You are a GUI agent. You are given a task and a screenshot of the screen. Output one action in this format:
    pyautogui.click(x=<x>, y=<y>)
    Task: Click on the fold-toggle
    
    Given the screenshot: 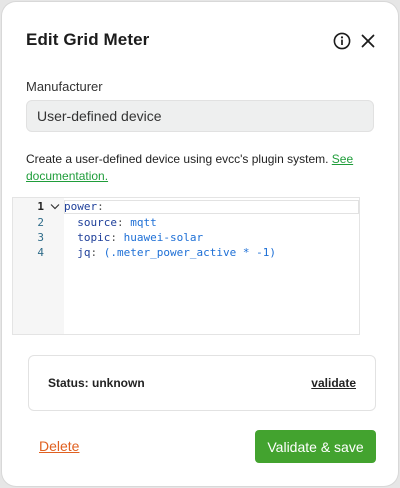 What is the action you would take?
    pyautogui.click(x=55, y=207)
    